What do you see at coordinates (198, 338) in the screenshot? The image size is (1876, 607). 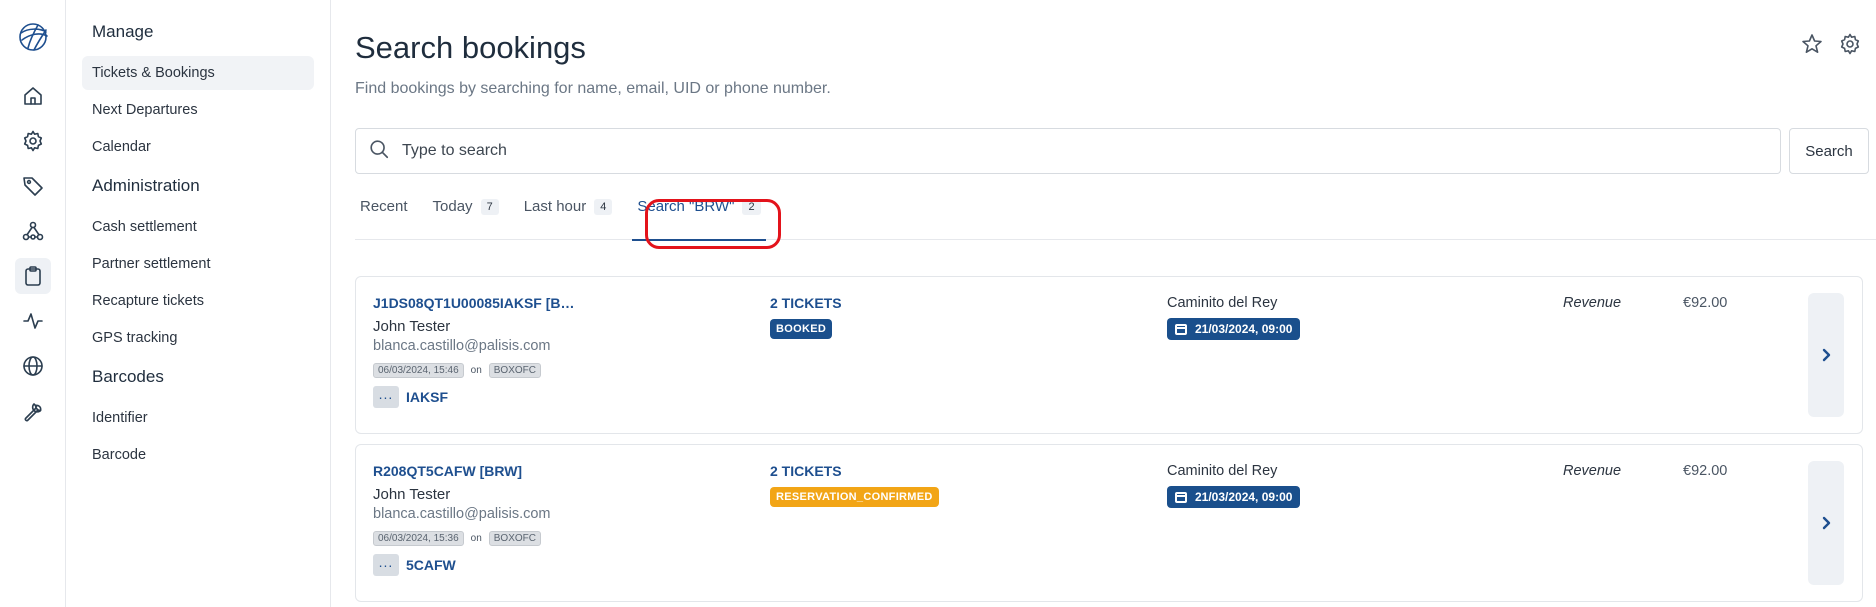 I see `sidebar-item-gps-tracking: GPS tracking` at bounding box center [198, 338].